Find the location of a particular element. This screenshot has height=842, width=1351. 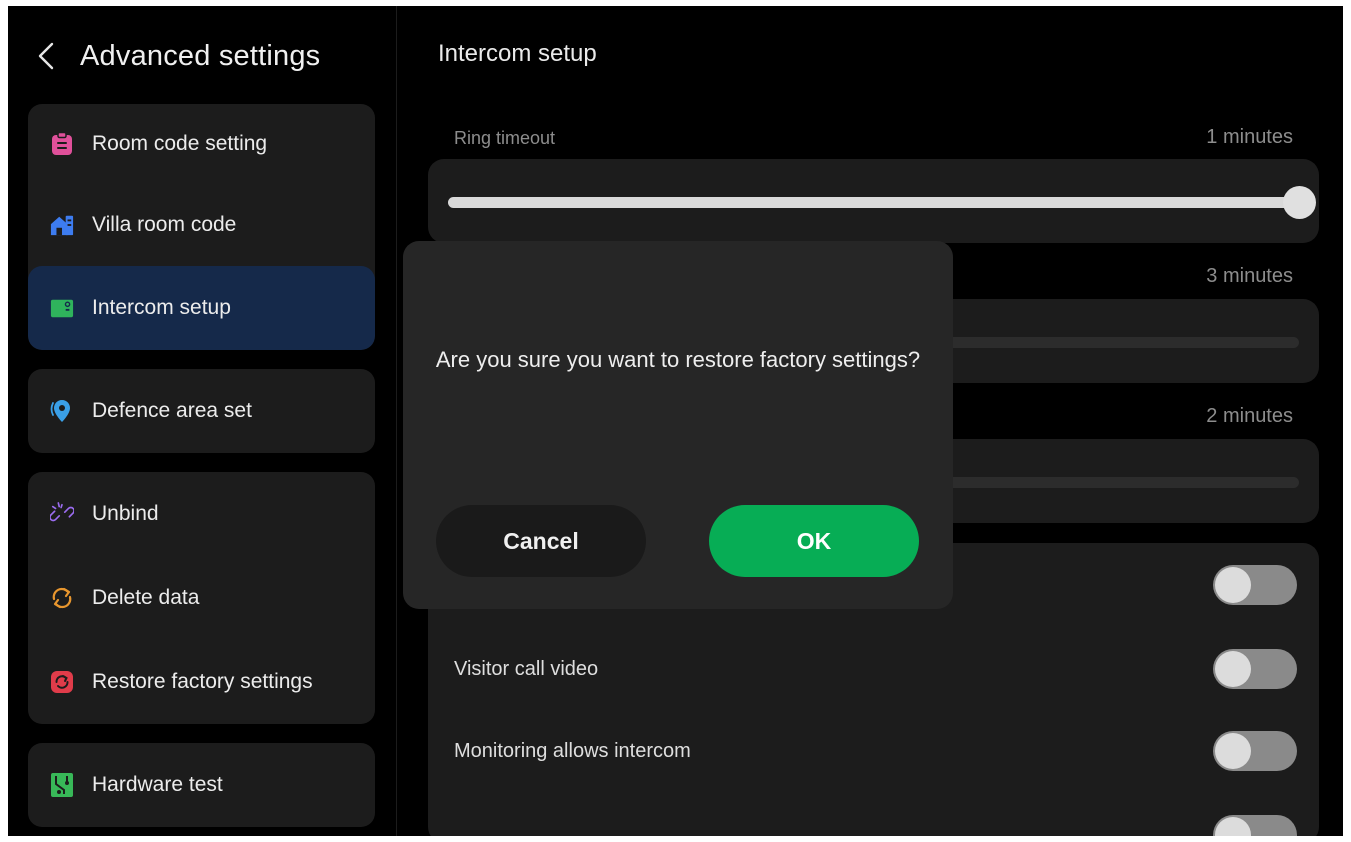

sidebar-item-label: Hardware test is located at coordinates (157, 784).